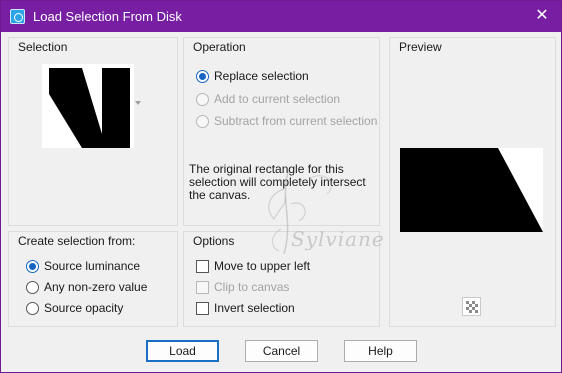 The width and height of the screenshot is (562, 373). Describe the element at coordinates (380, 351) in the screenshot. I see `help-button: Help` at that location.